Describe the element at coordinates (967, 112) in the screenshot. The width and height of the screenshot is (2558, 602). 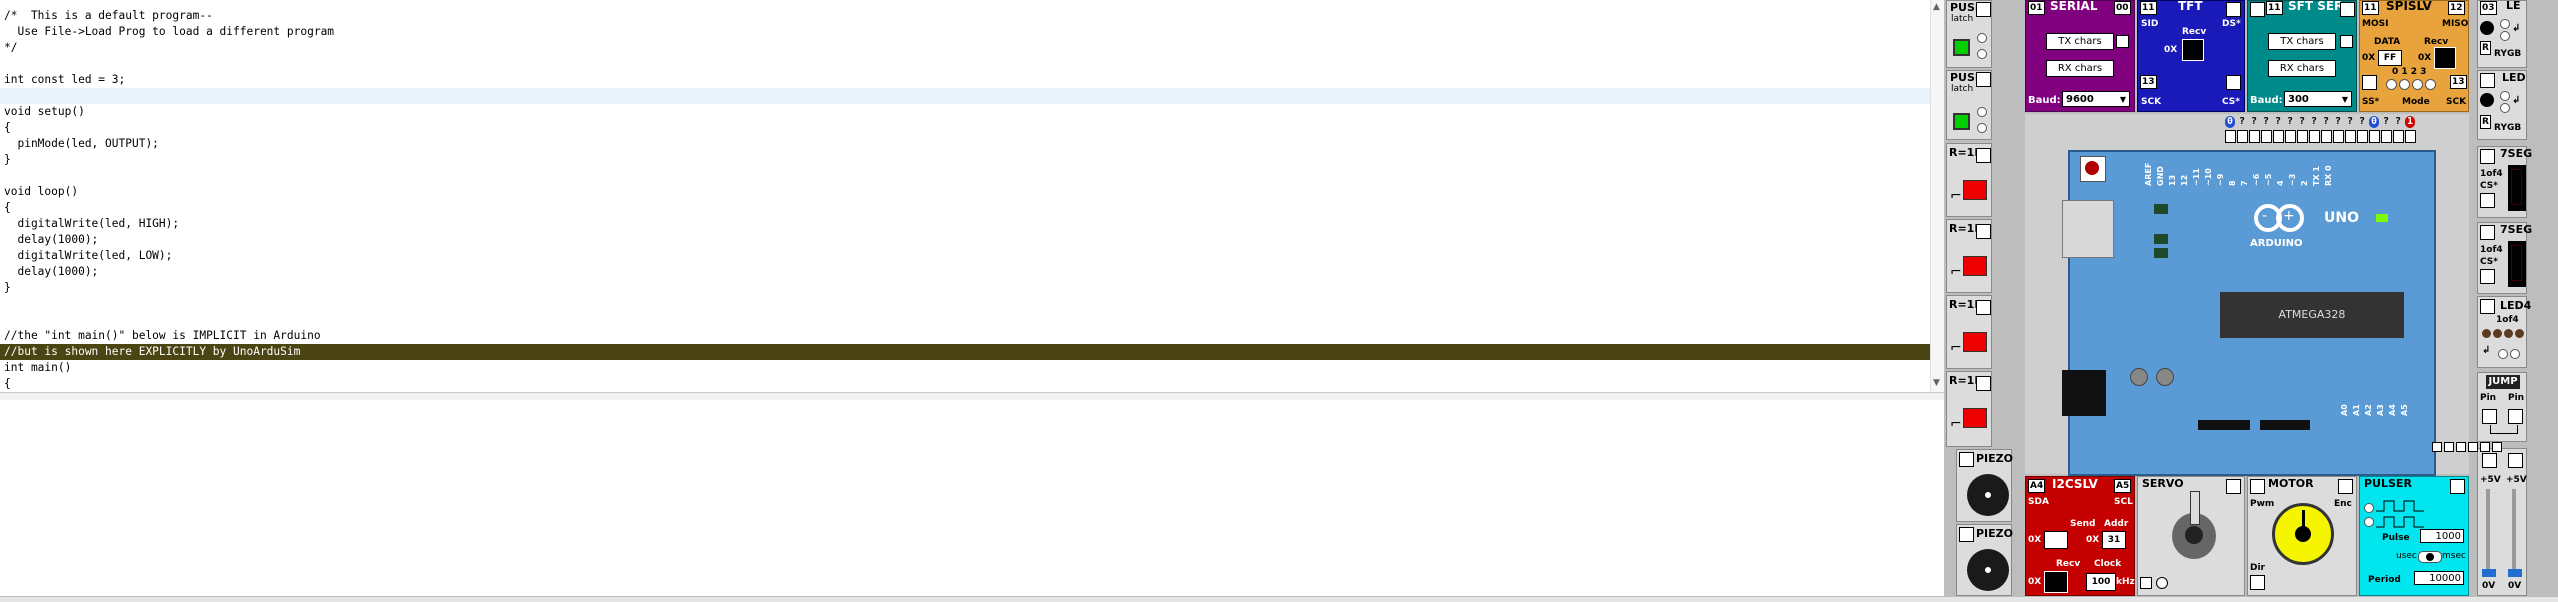
I see `code-line: void setup()` at that location.